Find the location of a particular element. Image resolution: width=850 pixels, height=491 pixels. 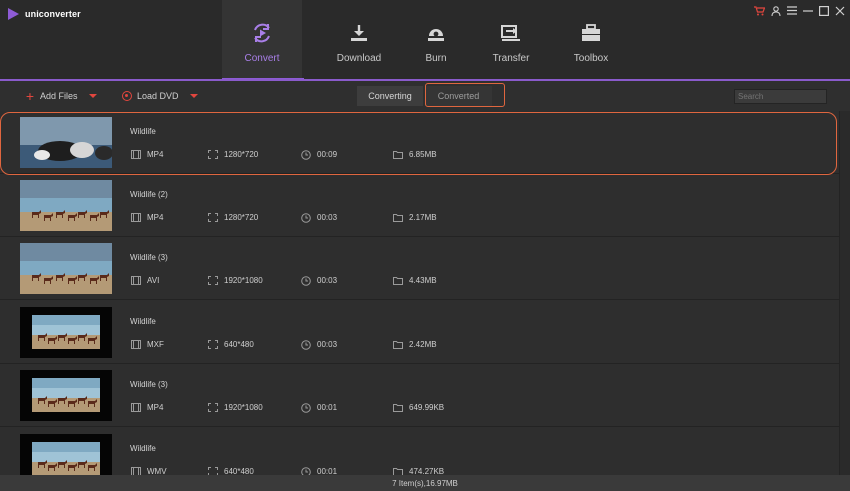

size-value: 2.42MB is located at coordinates (423, 344).